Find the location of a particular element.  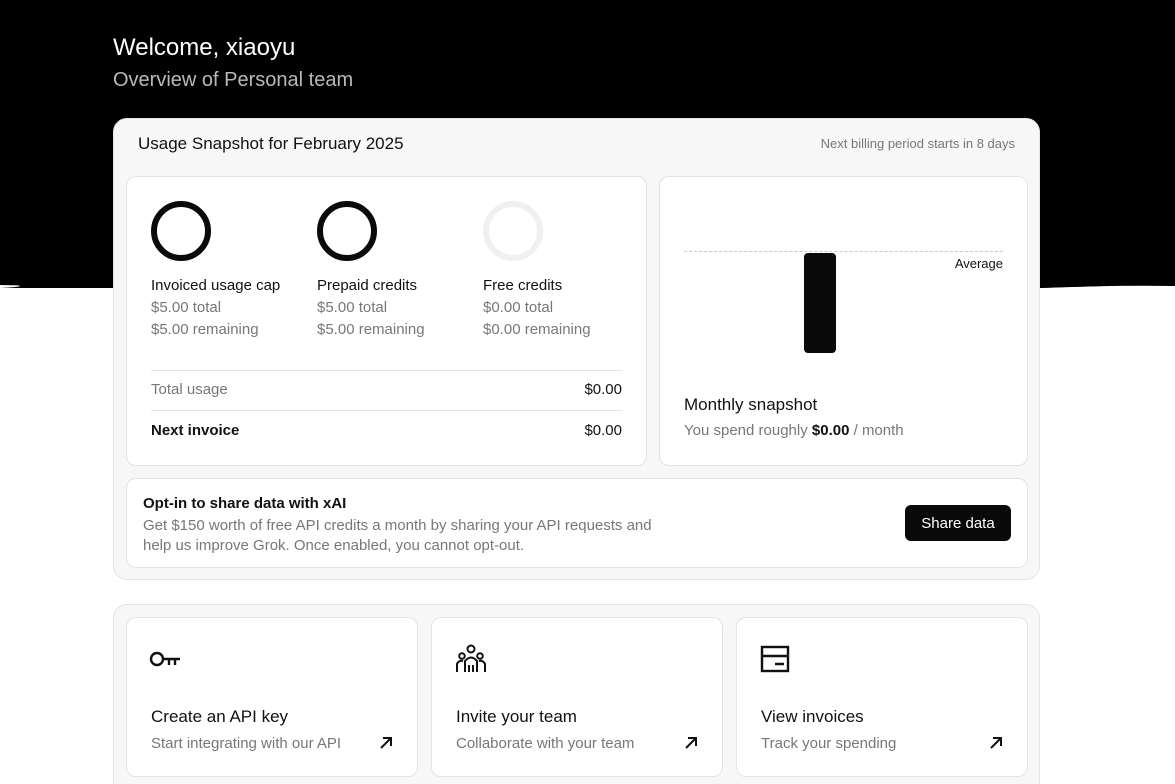

optin-title: Opt-in to share data with xAI is located at coordinates (245, 503).